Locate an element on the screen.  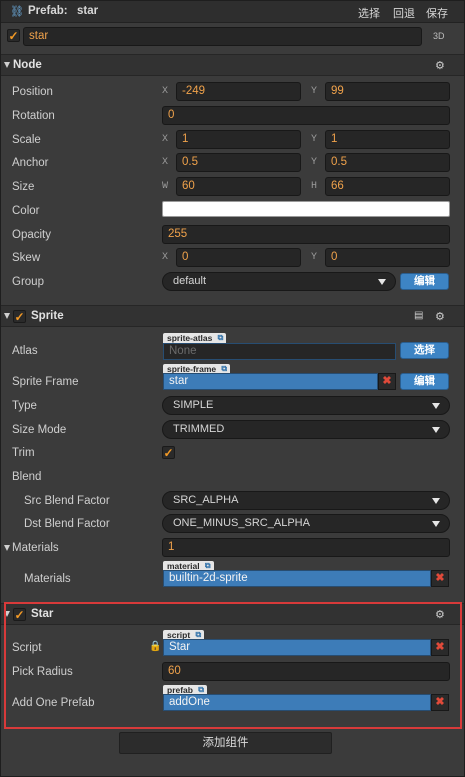
anchor-label: Anchor is located at coordinates (30, 163).